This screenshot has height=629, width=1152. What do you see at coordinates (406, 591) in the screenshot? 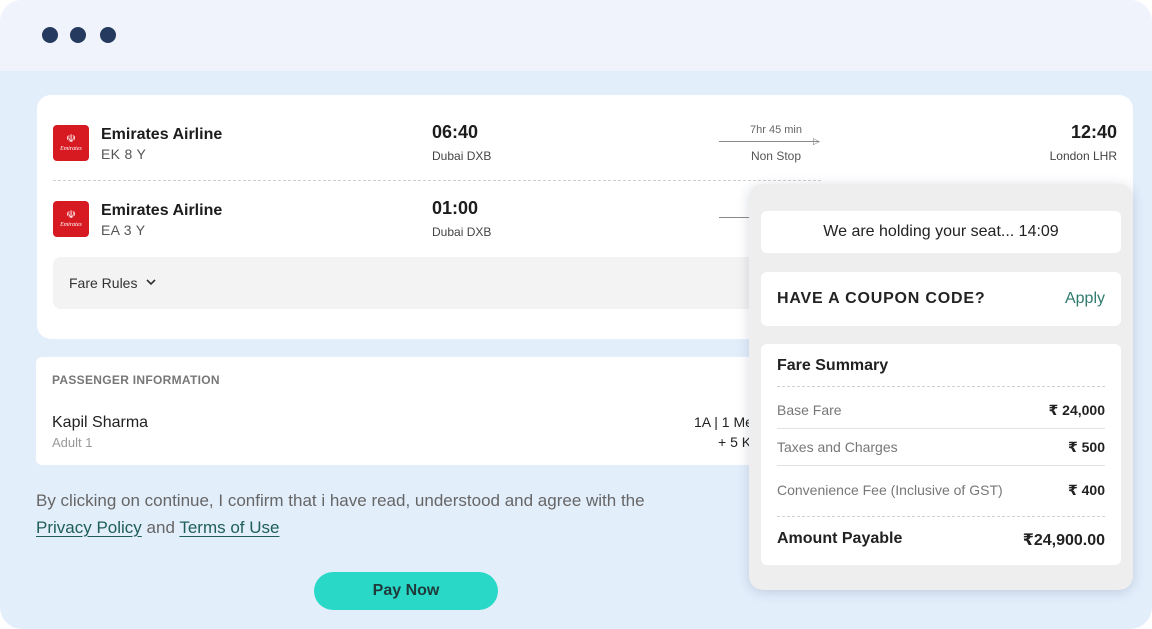
I see `pay-now-button: Pay Now` at bounding box center [406, 591].